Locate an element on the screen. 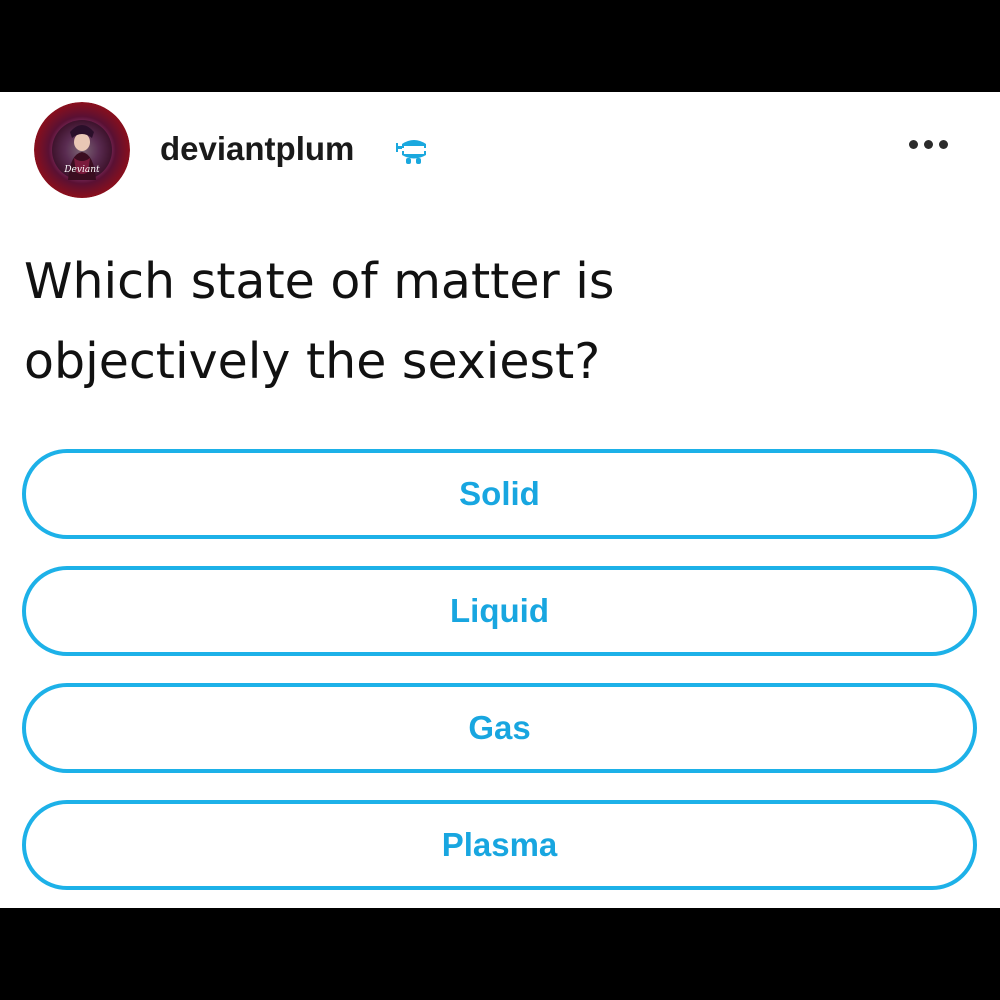  username: deviantplum is located at coordinates (257, 149).